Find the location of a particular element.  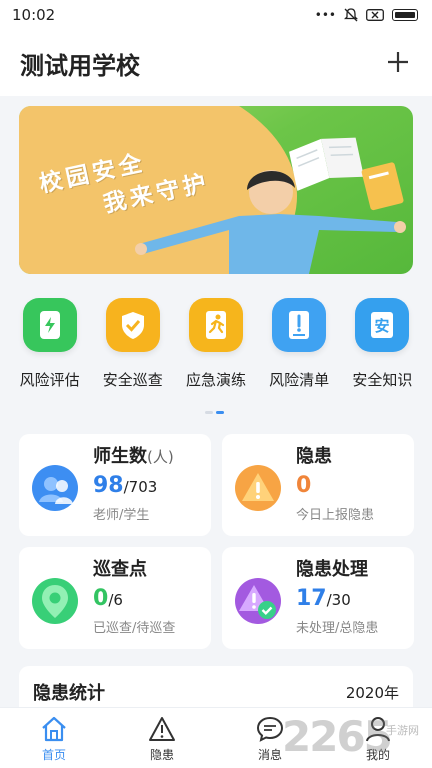

card-total: /6 is located at coordinates (115, 599).